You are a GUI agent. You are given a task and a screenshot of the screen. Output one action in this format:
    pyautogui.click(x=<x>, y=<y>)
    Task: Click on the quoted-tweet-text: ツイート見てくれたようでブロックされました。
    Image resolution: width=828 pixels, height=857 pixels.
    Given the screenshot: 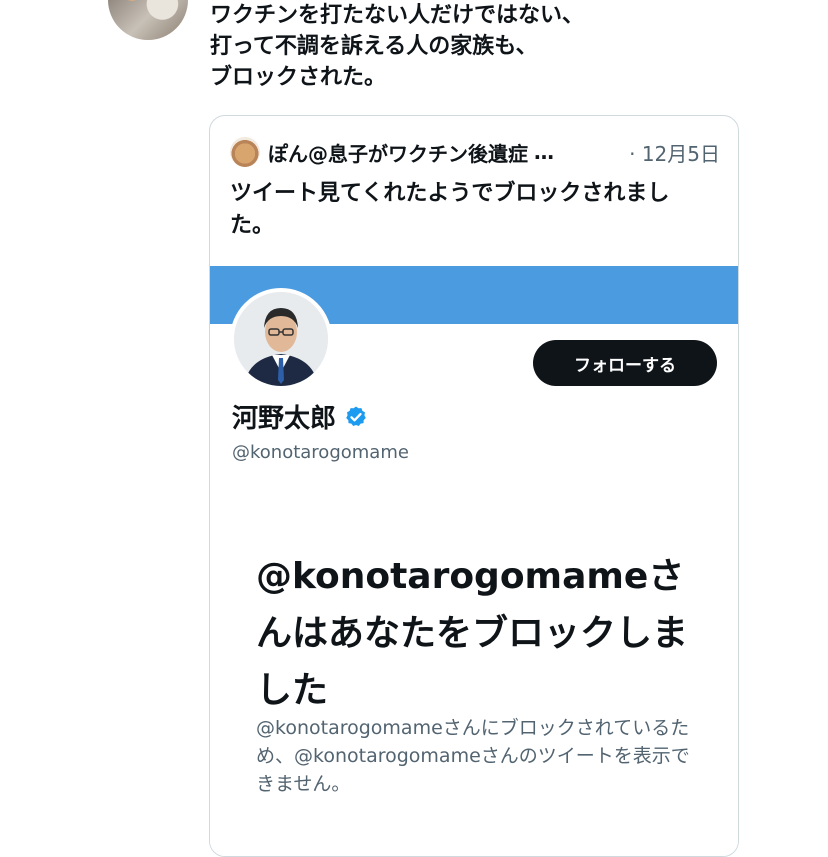 What is the action you would take?
    pyautogui.click(x=450, y=209)
    